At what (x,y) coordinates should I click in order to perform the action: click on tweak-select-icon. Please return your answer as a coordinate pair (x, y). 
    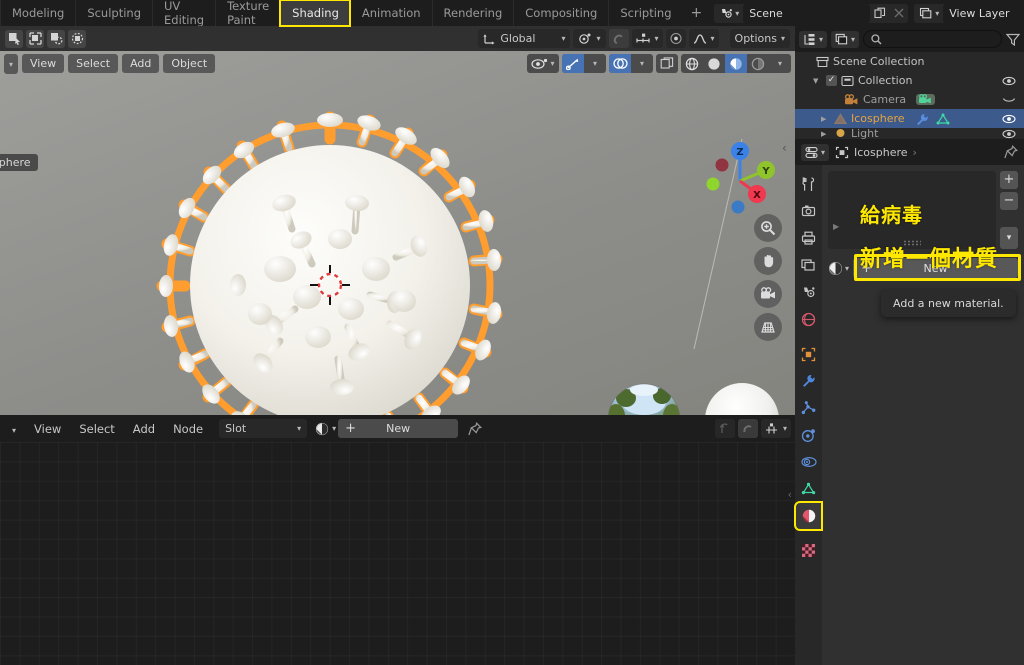
    Looking at the image, I should click on (14, 38).